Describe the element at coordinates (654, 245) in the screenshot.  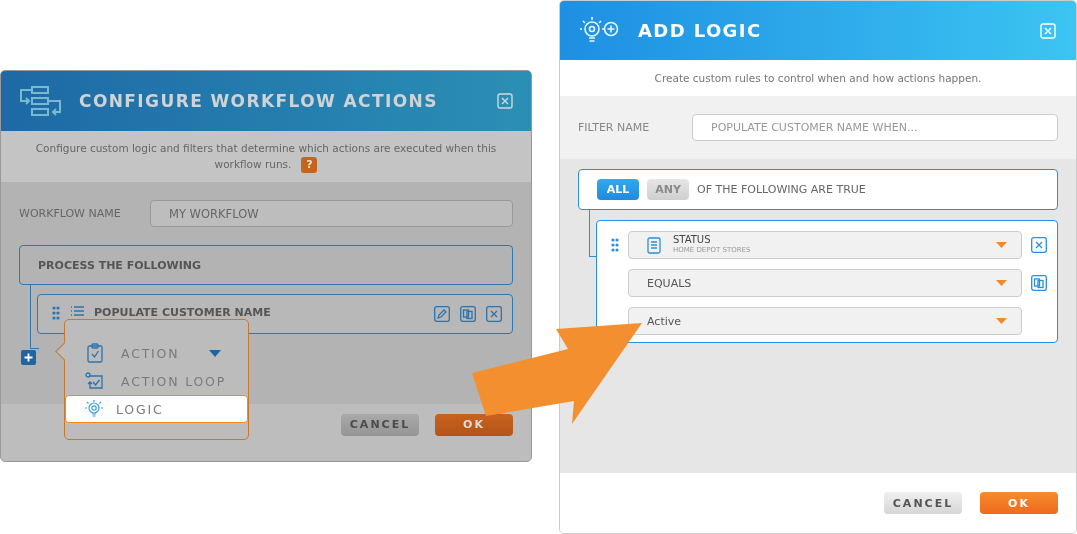
I see `document-icon` at that location.